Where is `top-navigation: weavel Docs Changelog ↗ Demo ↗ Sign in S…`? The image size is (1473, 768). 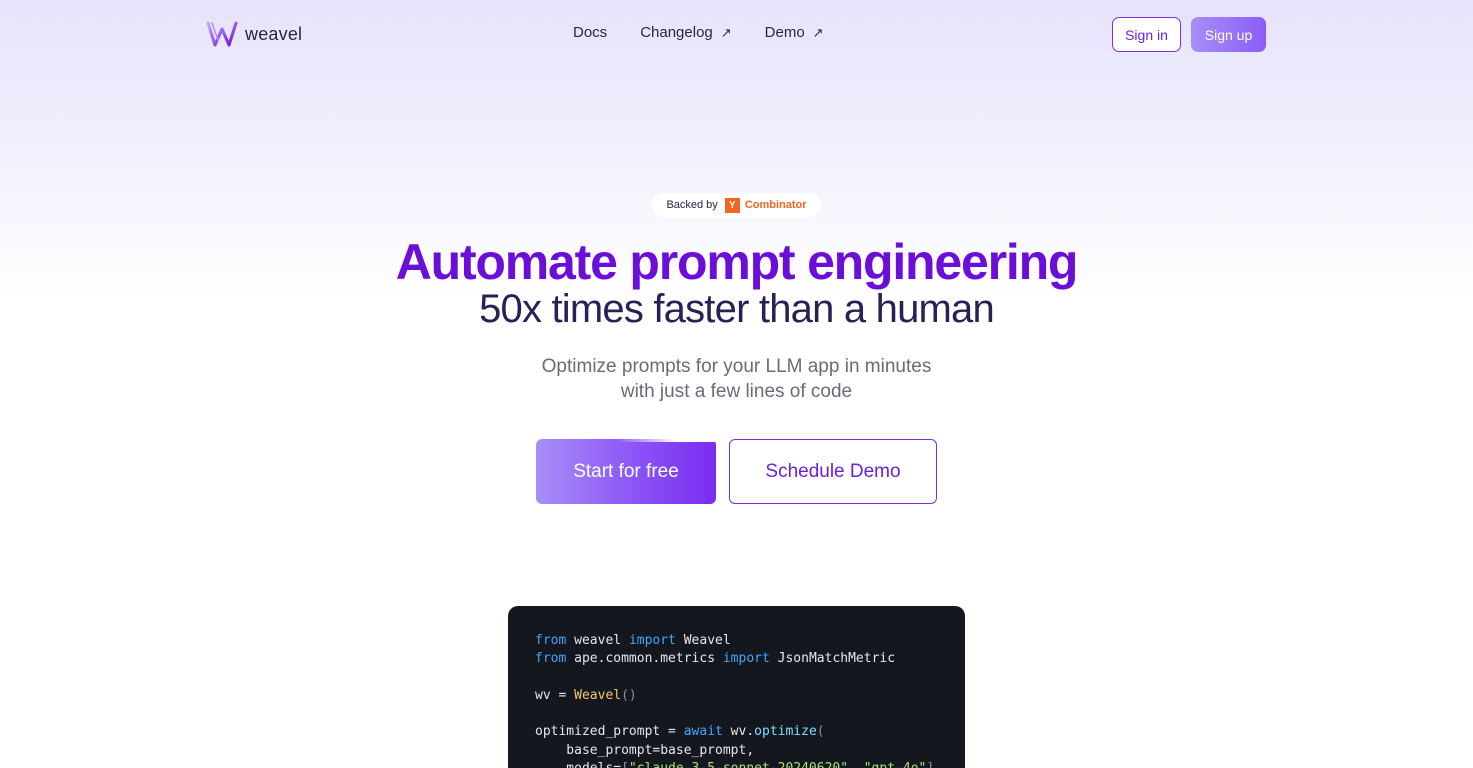 top-navigation: weavel Docs Changelog ↗ Demo ↗ Sign in S… is located at coordinates (736, 35).